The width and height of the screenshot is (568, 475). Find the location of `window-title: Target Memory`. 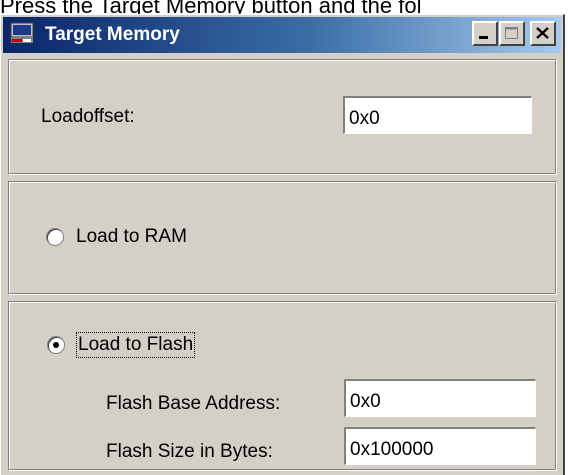

window-title: Target Memory is located at coordinates (112, 34).